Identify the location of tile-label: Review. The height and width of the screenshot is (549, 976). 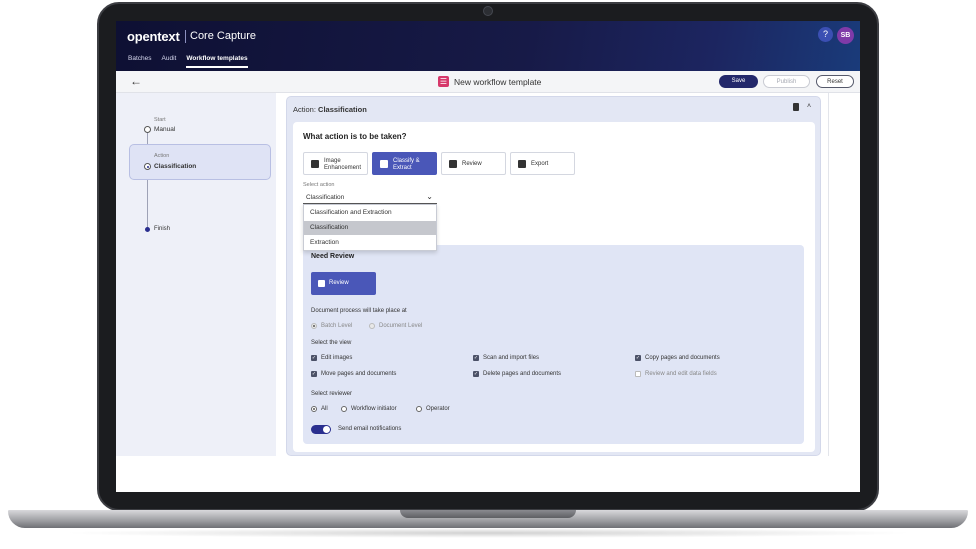
(472, 164).